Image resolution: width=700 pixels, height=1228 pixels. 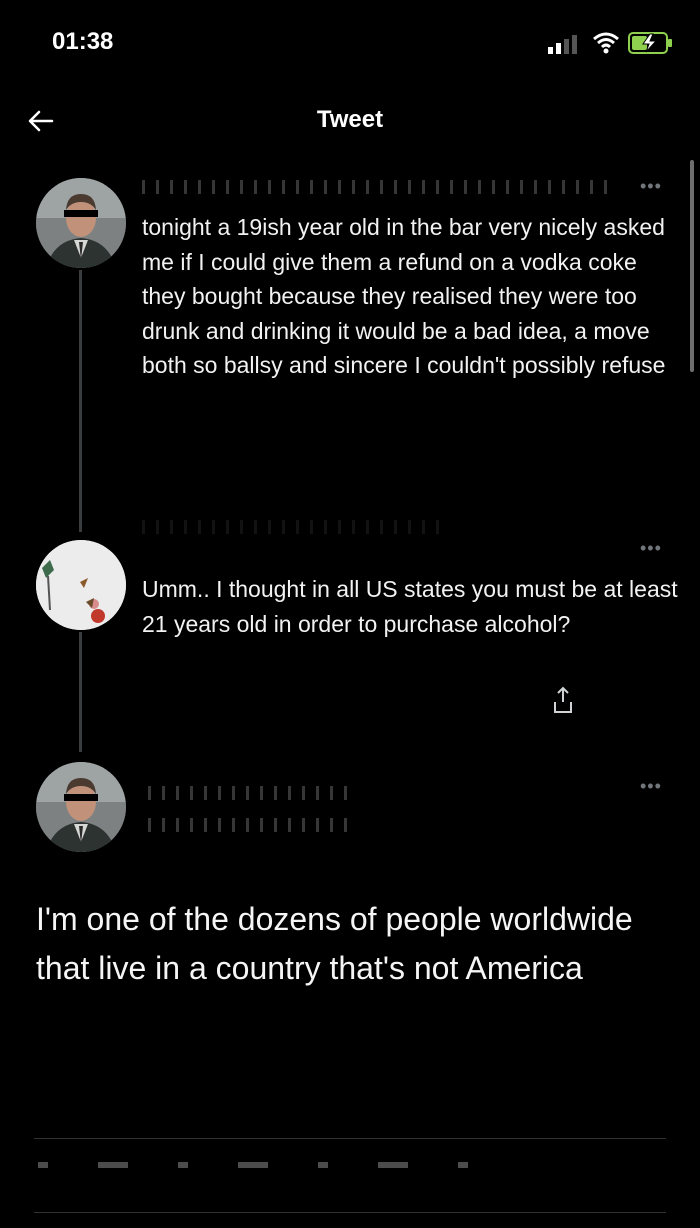 What do you see at coordinates (563, 701) in the screenshot?
I see `share-icon` at bounding box center [563, 701].